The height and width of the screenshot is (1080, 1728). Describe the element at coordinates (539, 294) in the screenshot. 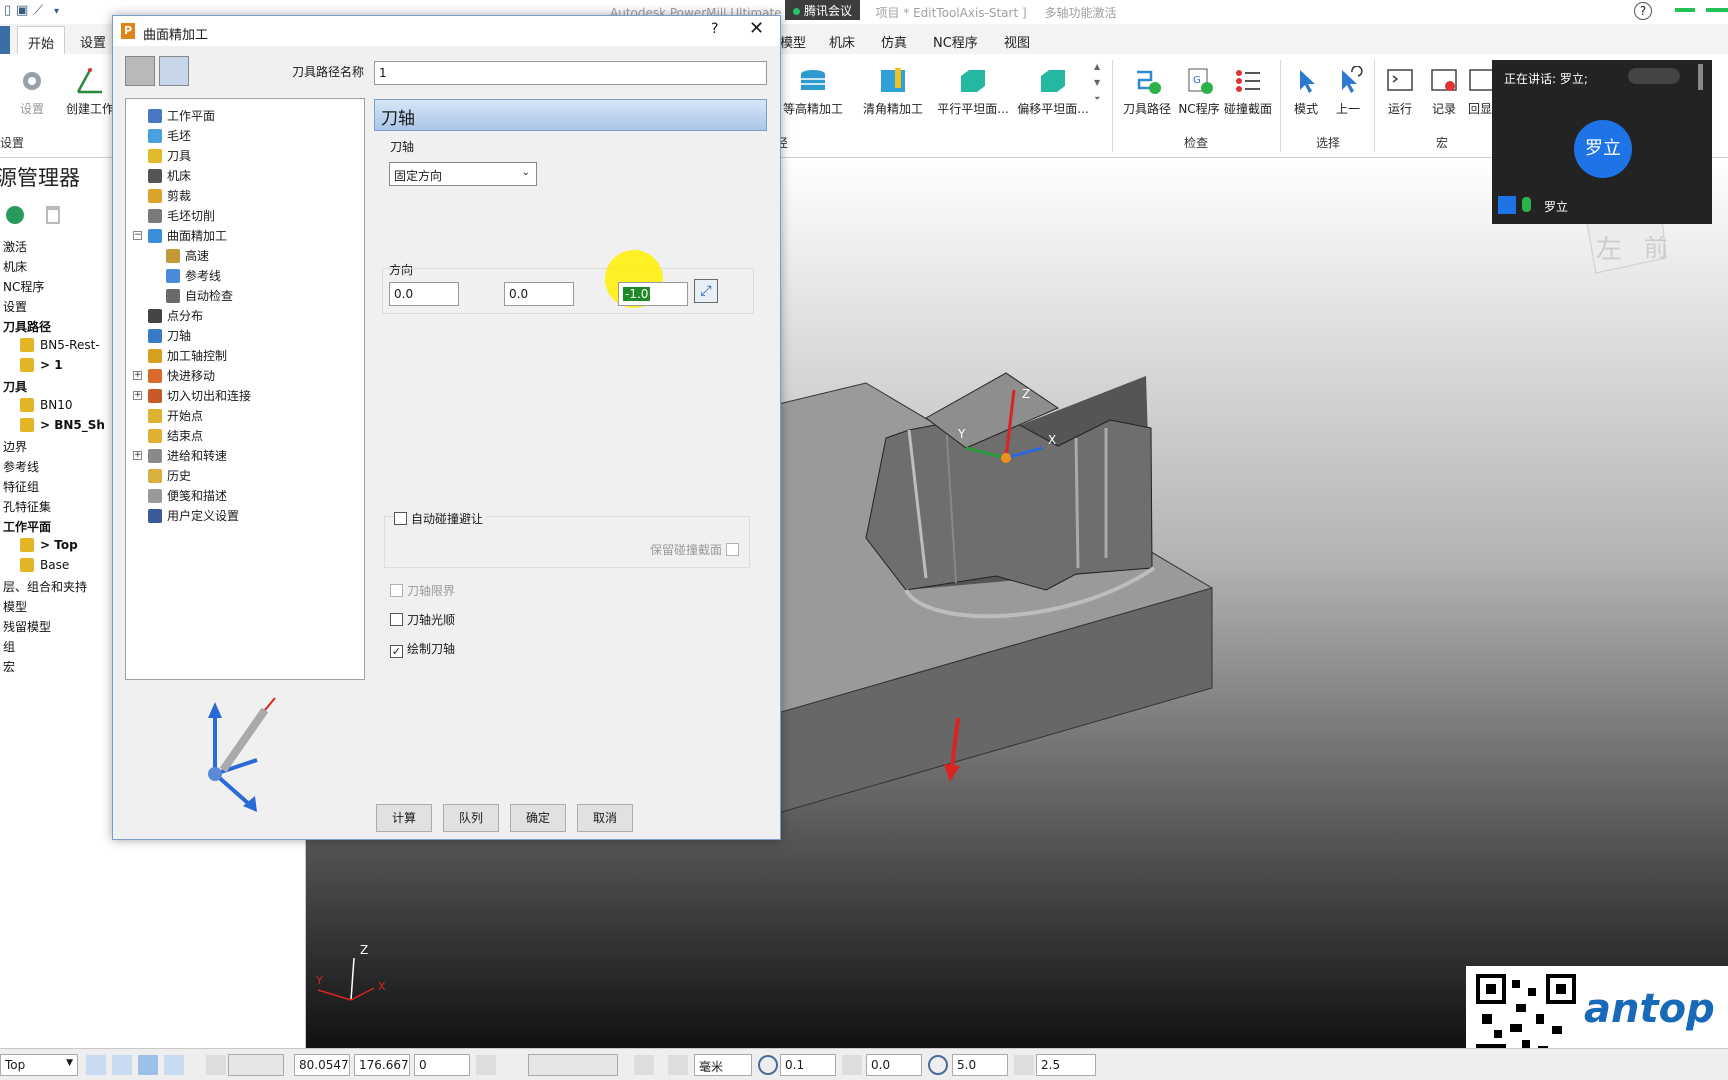

I see `direction-y-input: 0.0` at that location.